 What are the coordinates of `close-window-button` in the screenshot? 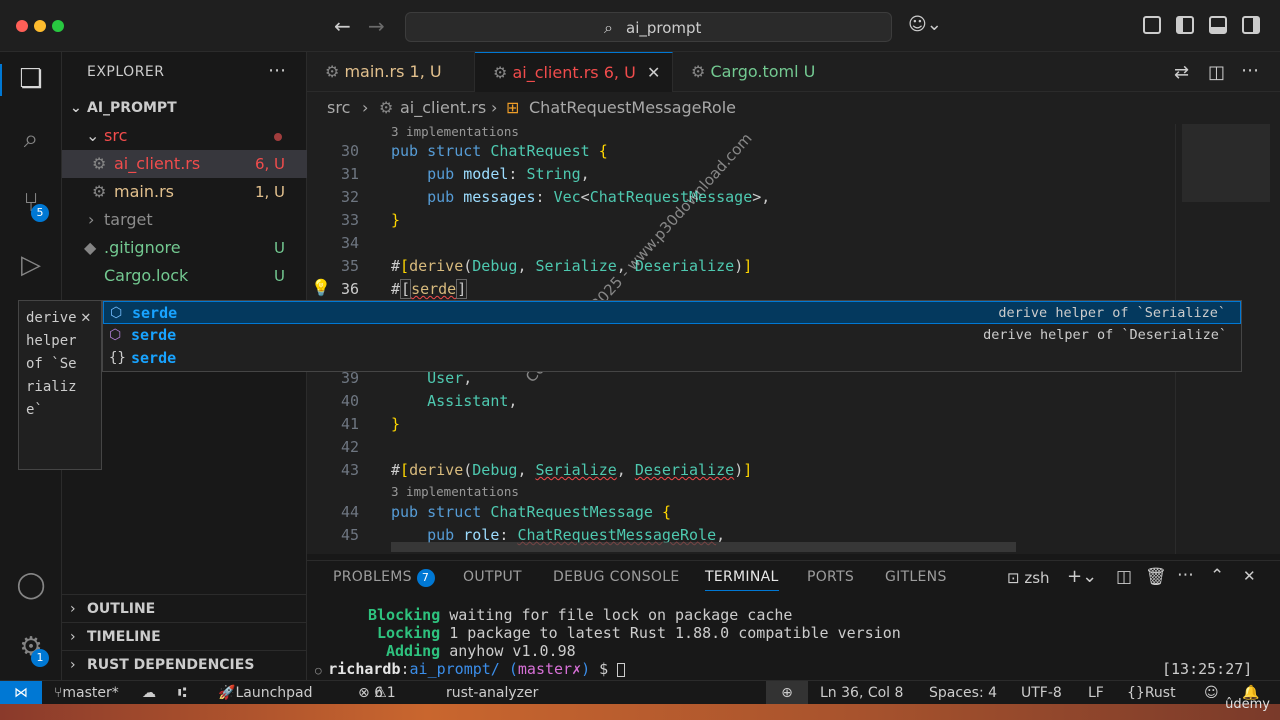 It's located at (22, 26).